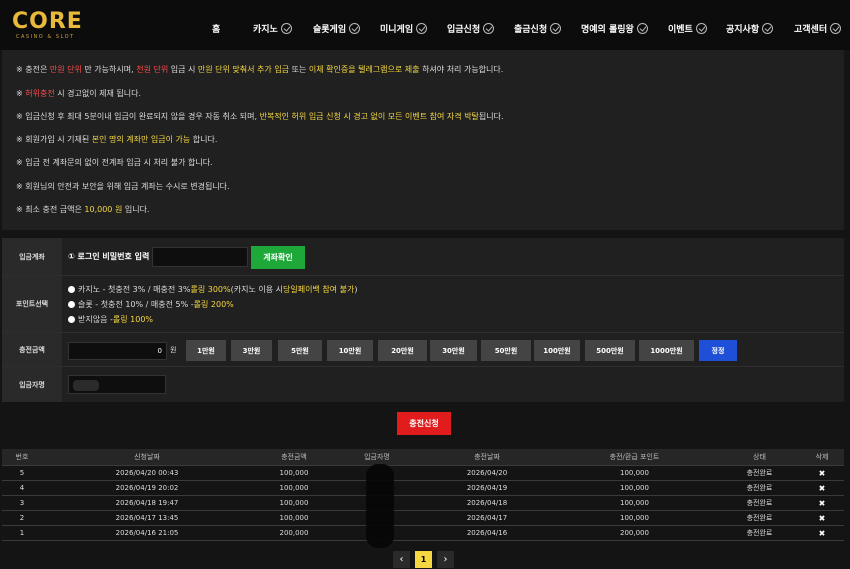 This screenshot has width=850, height=569. What do you see at coordinates (109, 256) in the screenshot?
I see `password-label: ① 로그인 비밀번호 입력` at bounding box center [109, 256].